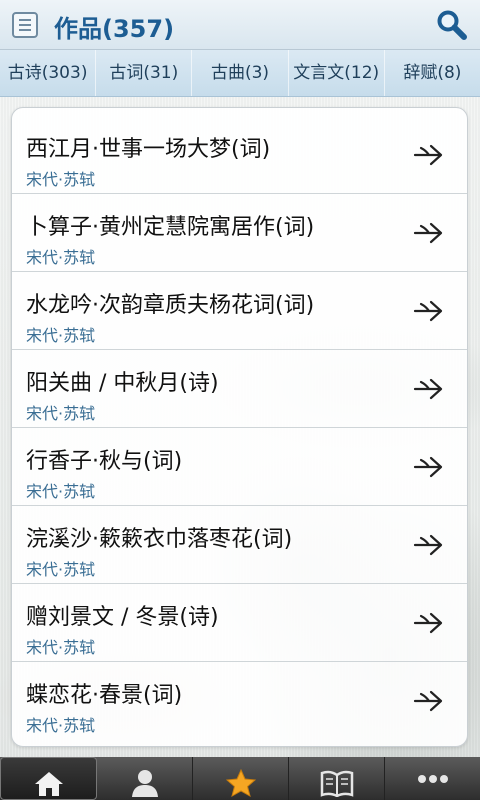 This screenshot has height=800, width=480. What do you see at coordinates (337, 73) in the screenshot?
I see `tab-wenyanwen: 文言文(12)` at bounding box center [337, 73].